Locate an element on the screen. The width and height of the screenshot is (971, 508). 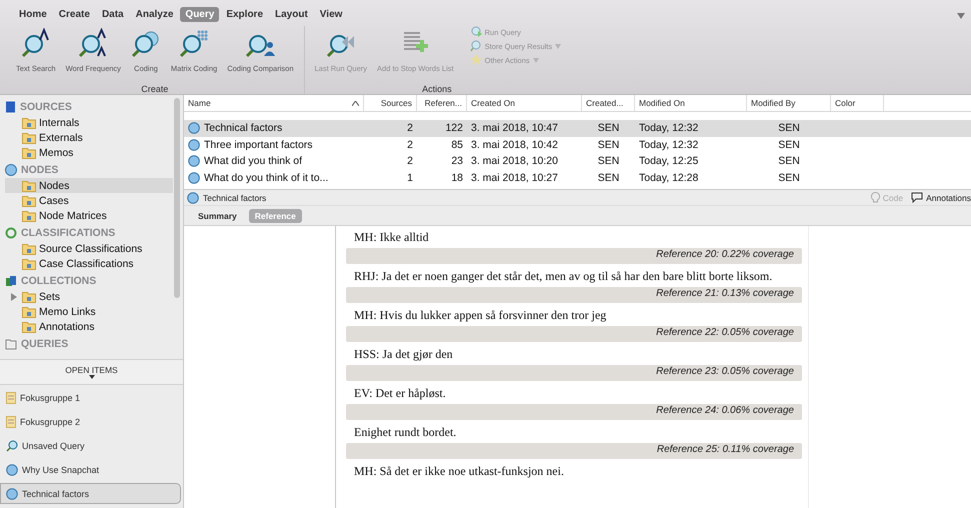
table-cell-text: 122 is located at coordinates (454, 128).